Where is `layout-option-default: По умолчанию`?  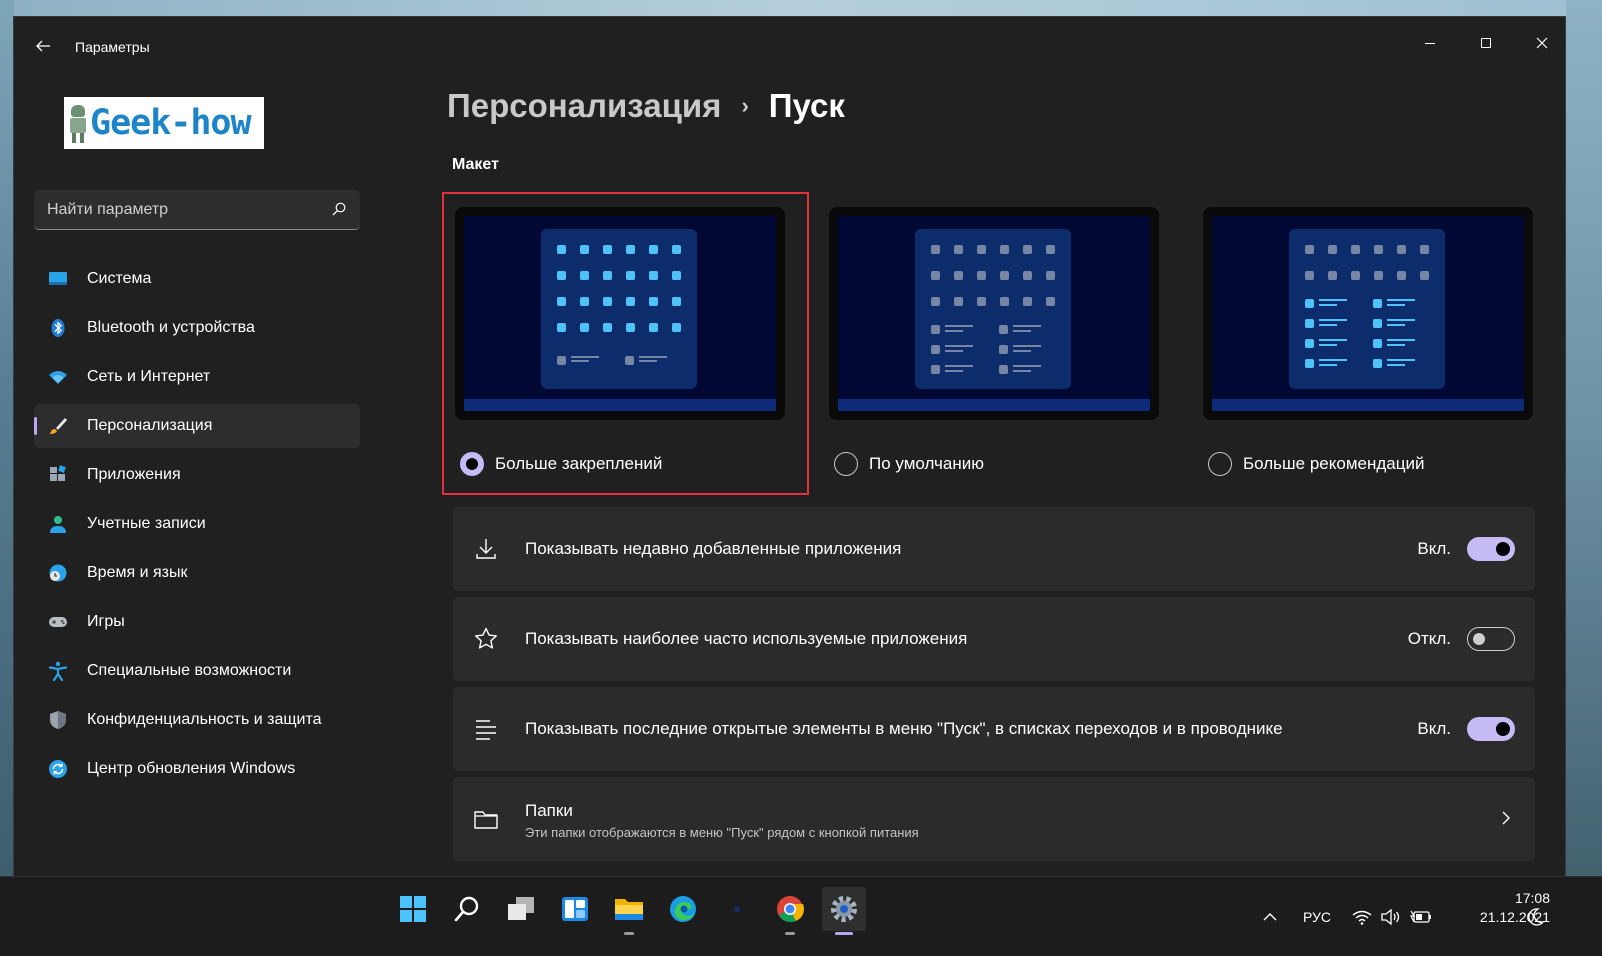
layout-option-default: По умолчанию is located at coordinates (995, 347).